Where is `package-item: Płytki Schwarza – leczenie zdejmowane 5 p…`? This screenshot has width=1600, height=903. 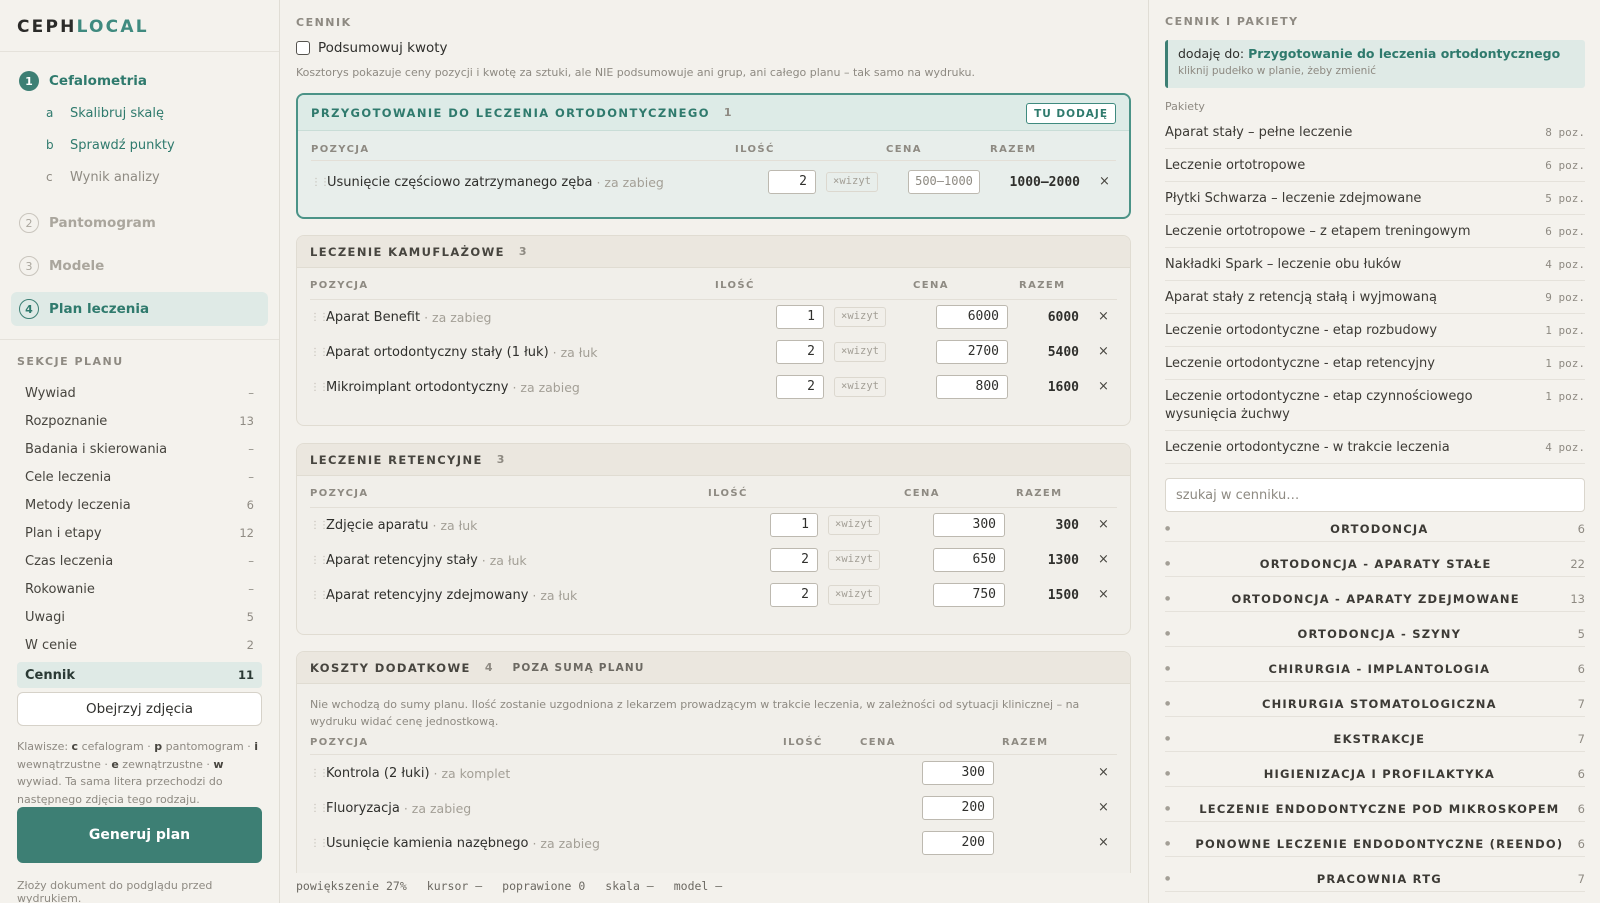 package-item: Płytki Schwarza – leczenie zdejmowane 5 p… is located at coordinates (1375, 202).